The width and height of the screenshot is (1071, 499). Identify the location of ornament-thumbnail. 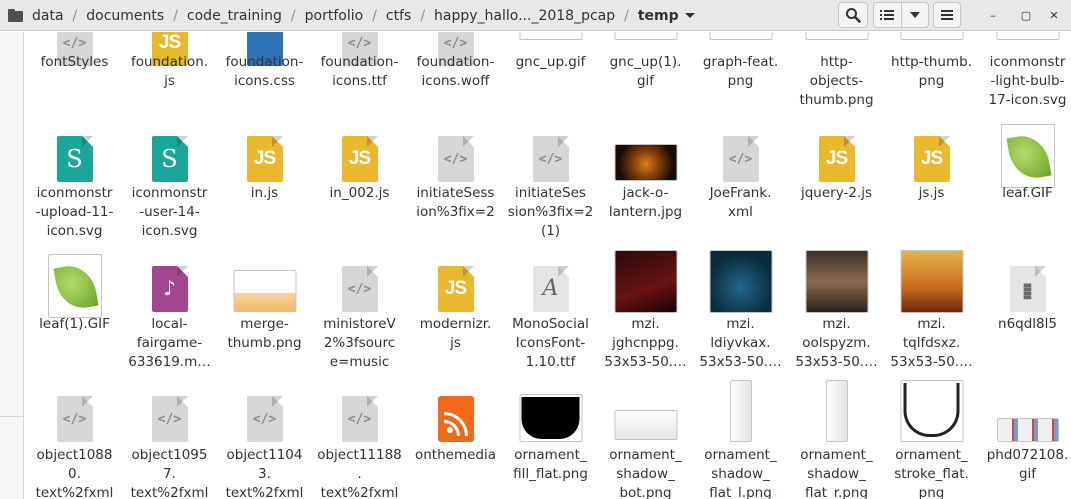
(931, 411).